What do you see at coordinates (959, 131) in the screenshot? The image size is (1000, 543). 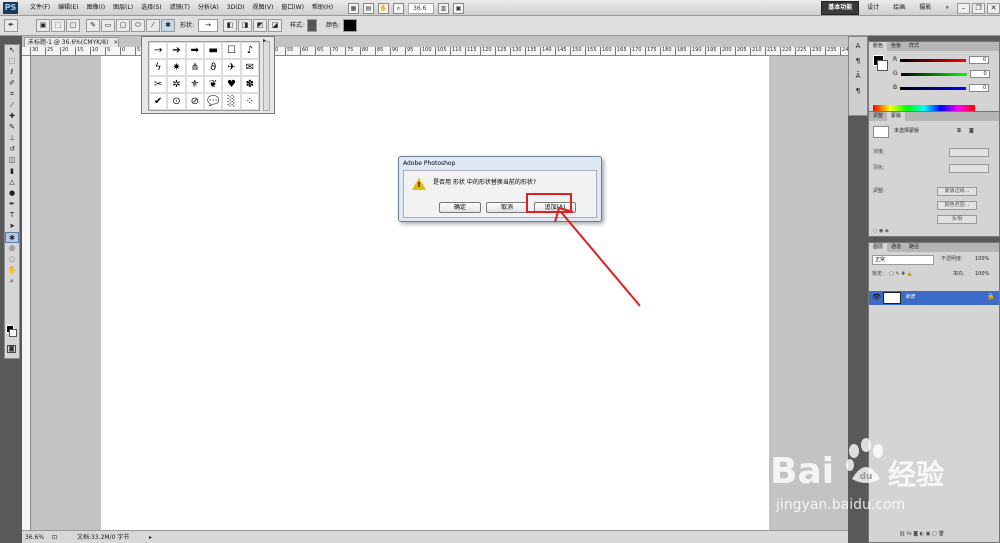 I see `pixel-mask-icon: ◘` at bounding box center [959, 131].